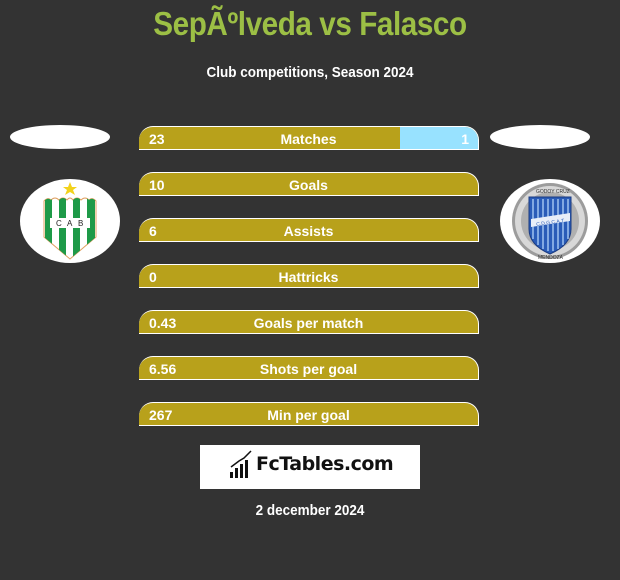 The height and width of the screenshot is (580, 620). Describe the element at coordinates (540, 137) in the screenshot. I see `right-player-name-placeholder` at that location.